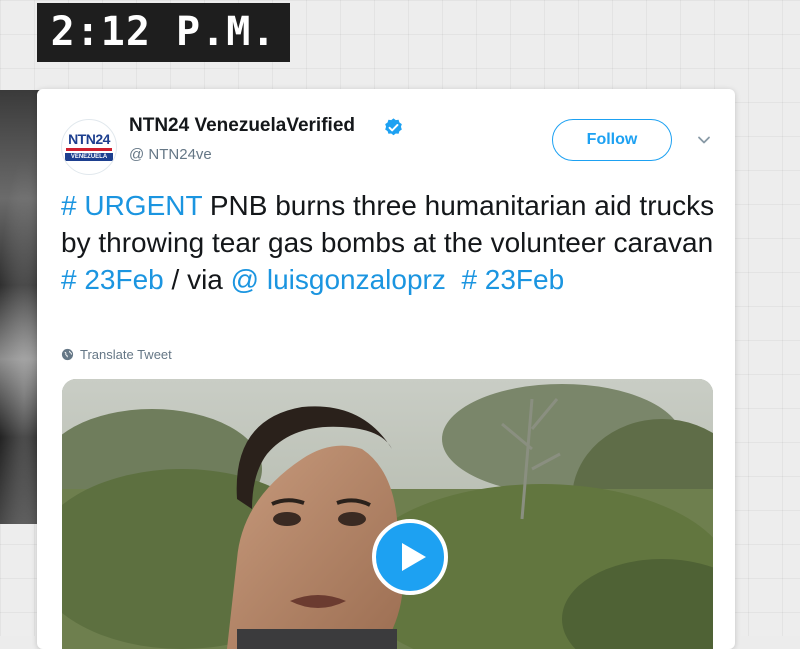 This screenshot has width=800, height=649. Describe the element at coordinates (454, 279) in the screenshot. I see `tweet-text-spacer` at that location.